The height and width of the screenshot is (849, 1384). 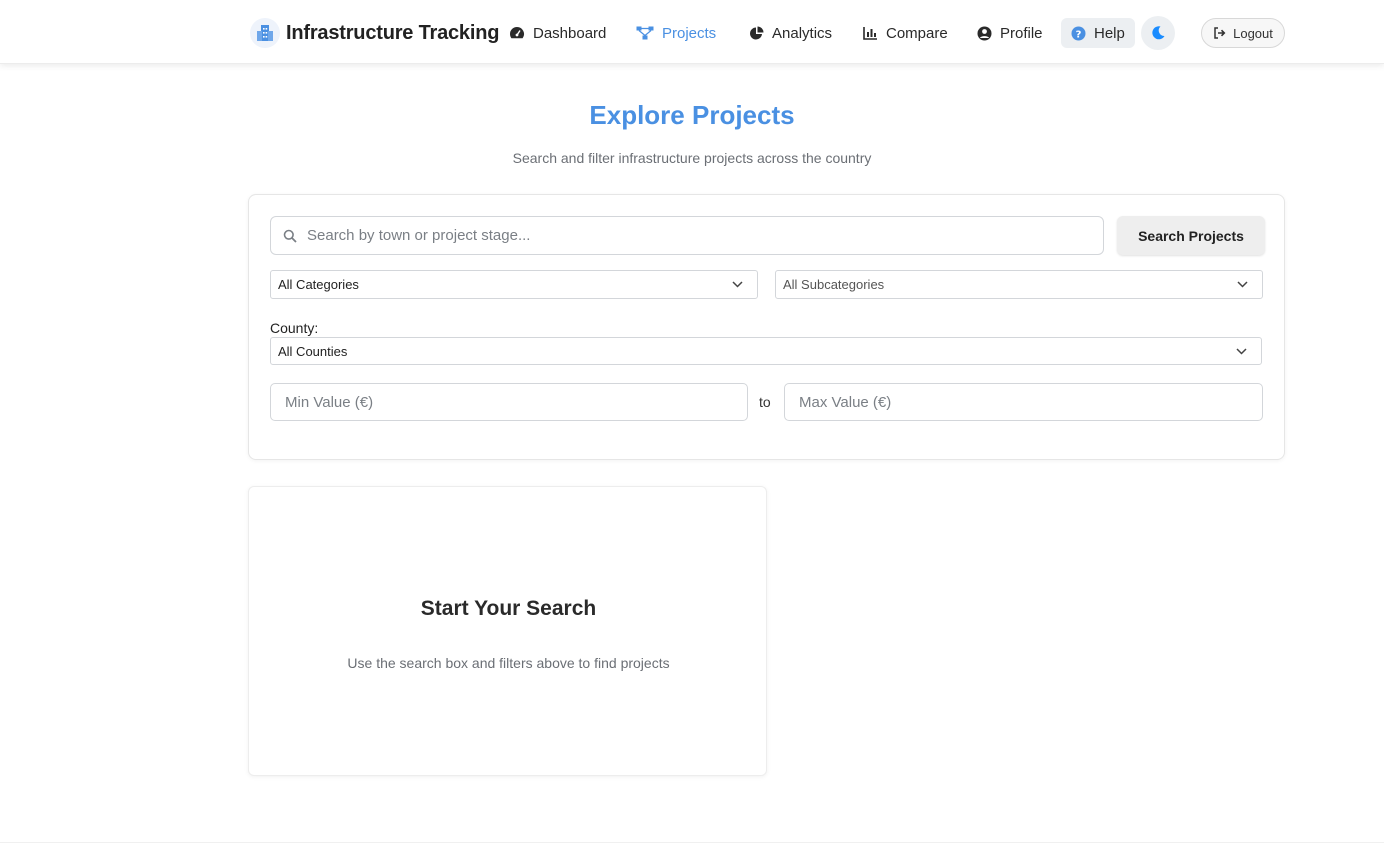 I want to click on brand: Infrastructure Tracking, so click(x=374, y=33).